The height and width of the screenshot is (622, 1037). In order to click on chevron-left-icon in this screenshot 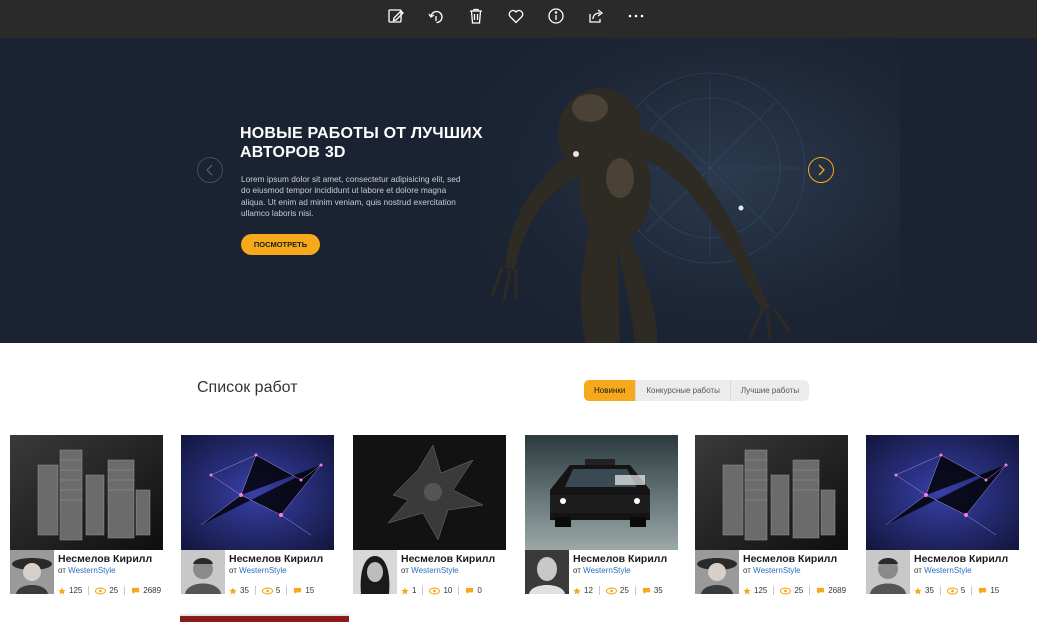, I will do `click(209, 170)`.